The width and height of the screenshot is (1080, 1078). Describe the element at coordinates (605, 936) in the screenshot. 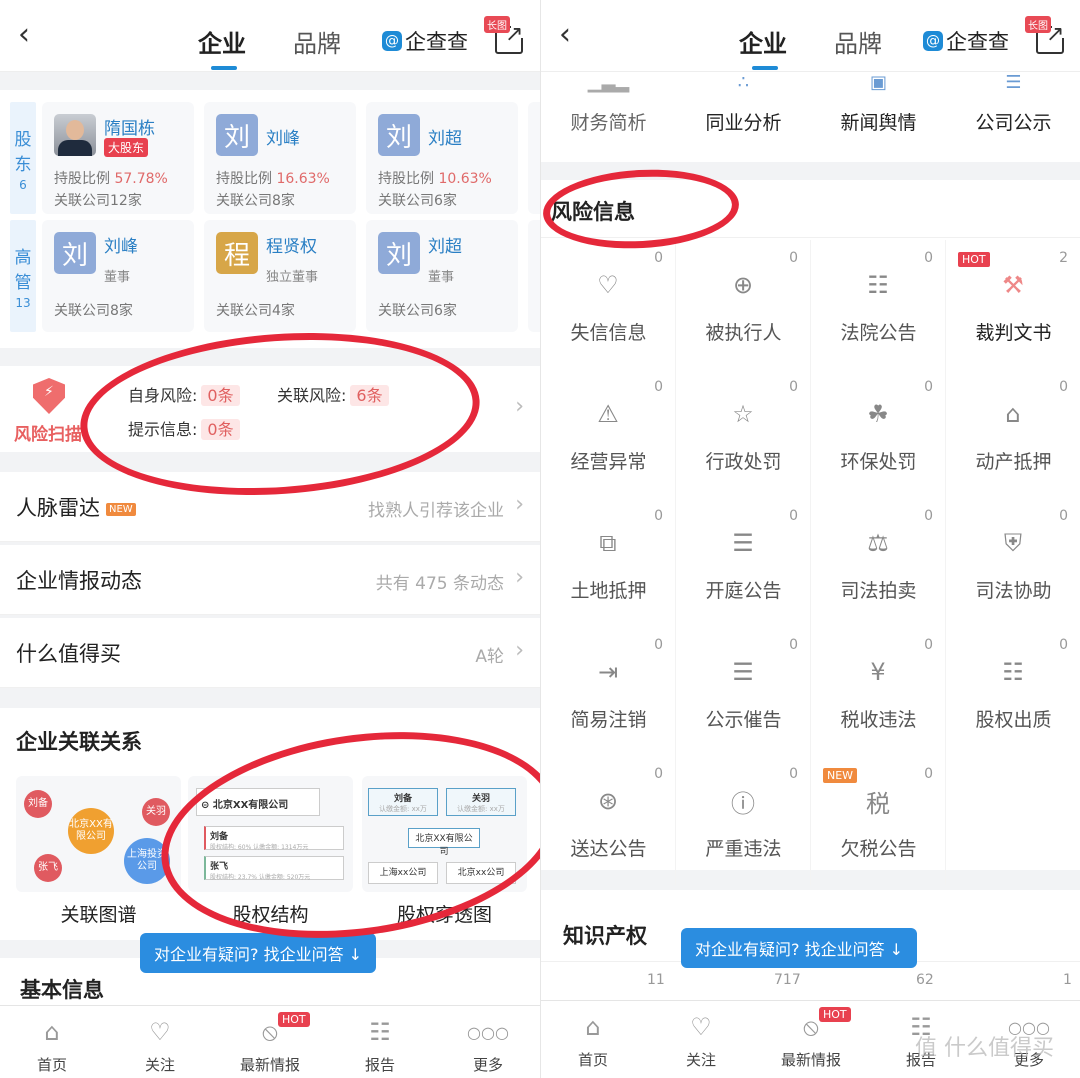

I see `section-title: 知识产权` at that location.